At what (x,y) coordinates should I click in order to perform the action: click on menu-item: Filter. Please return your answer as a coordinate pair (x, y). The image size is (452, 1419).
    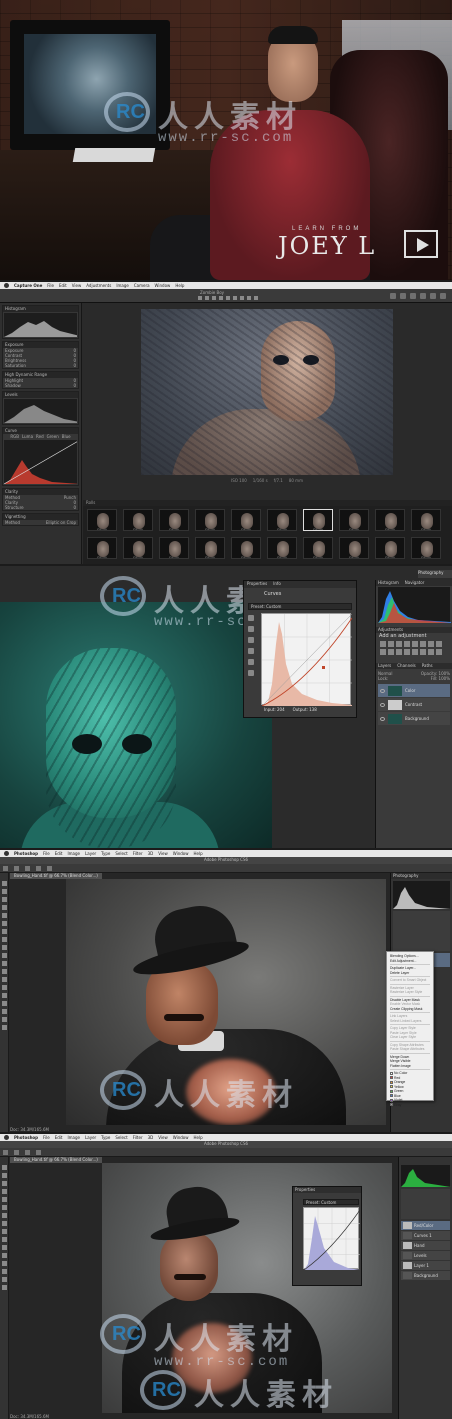
    Looking at the image, I should click on (138, 853).